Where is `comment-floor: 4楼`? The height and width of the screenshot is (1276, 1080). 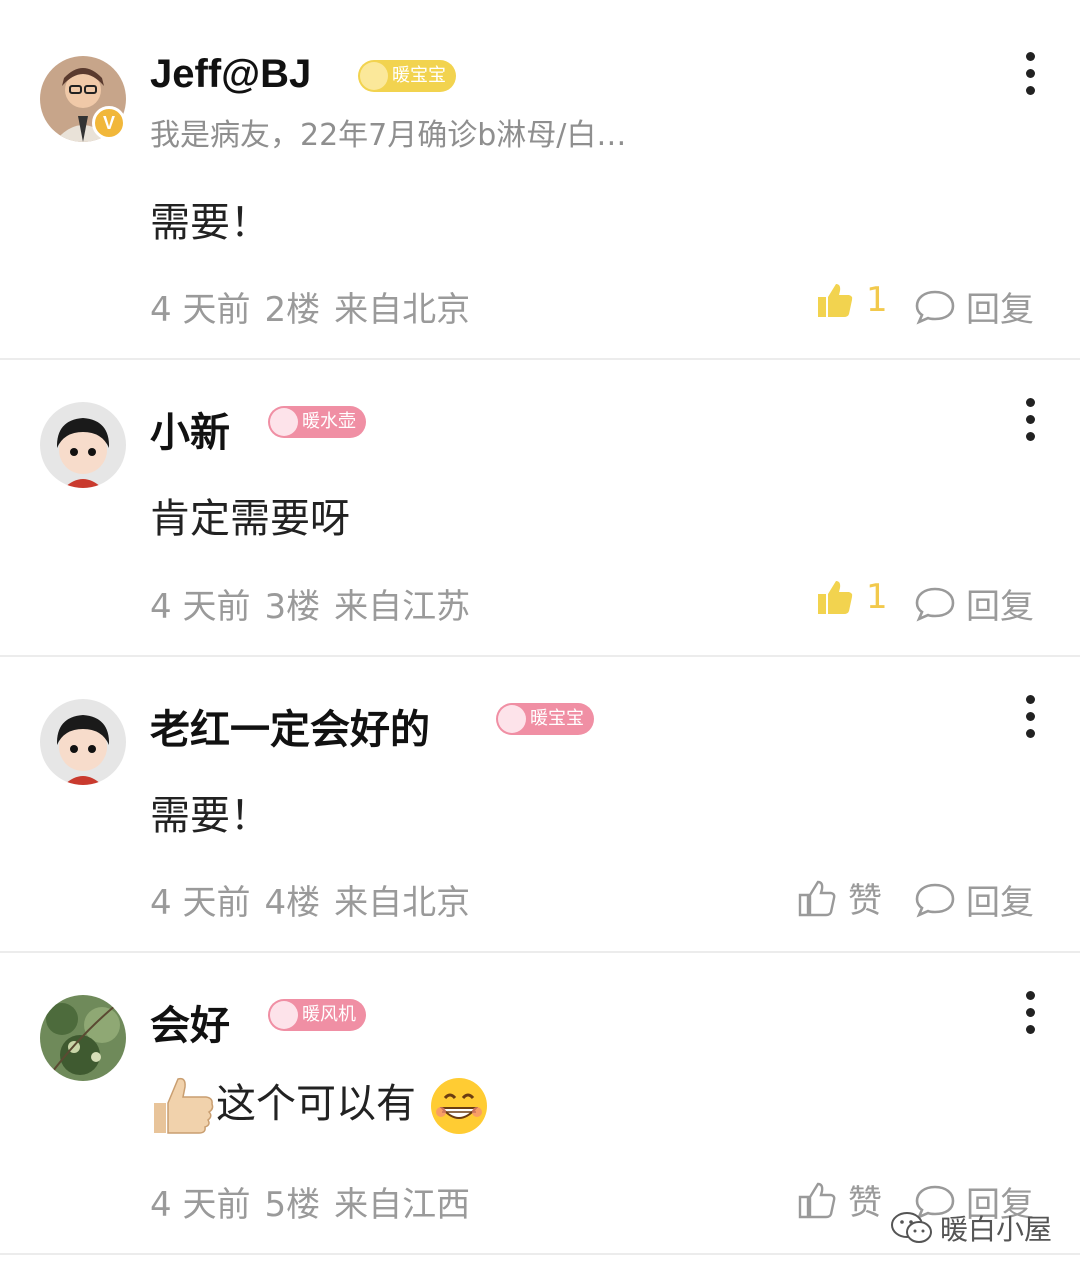
comment-floor: 4楼 is located at coordinates (292, 903).